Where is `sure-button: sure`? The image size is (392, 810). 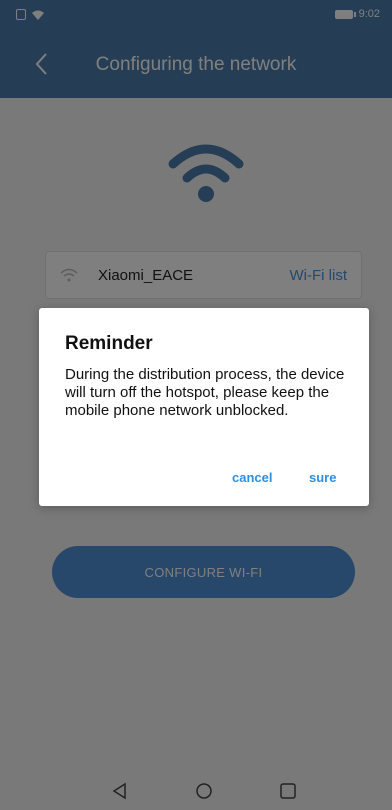 sure-button: sure is located at coordinates (322, 477).